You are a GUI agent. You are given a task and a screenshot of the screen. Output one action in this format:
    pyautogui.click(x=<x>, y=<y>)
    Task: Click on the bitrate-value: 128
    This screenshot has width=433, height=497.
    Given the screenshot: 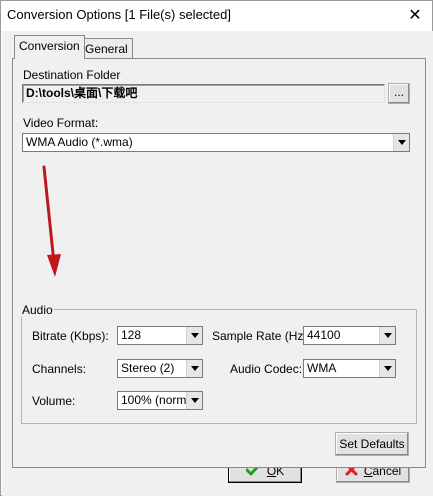 What is the action you would take?
    pyautogui.click(x=131, y=335)
    